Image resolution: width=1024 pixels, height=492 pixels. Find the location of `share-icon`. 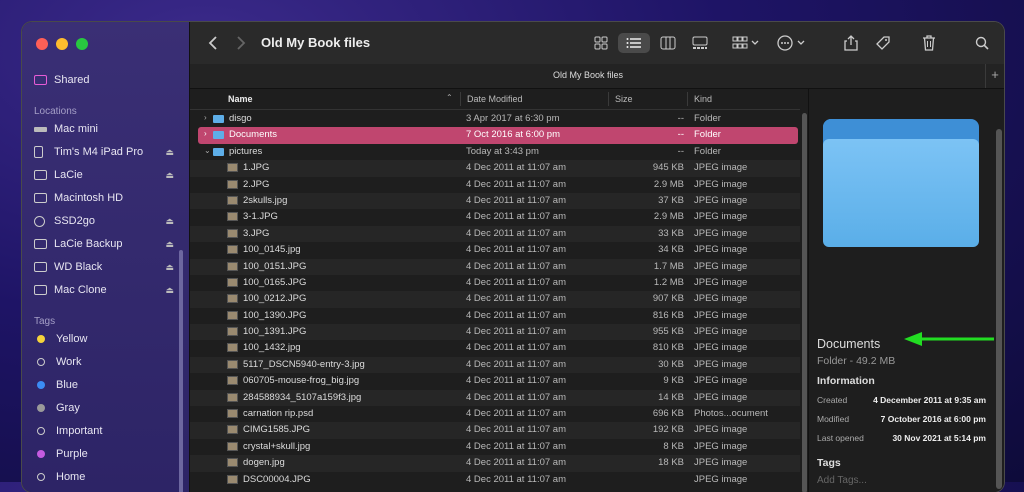

share-icon is located at coordinates (851, 43).